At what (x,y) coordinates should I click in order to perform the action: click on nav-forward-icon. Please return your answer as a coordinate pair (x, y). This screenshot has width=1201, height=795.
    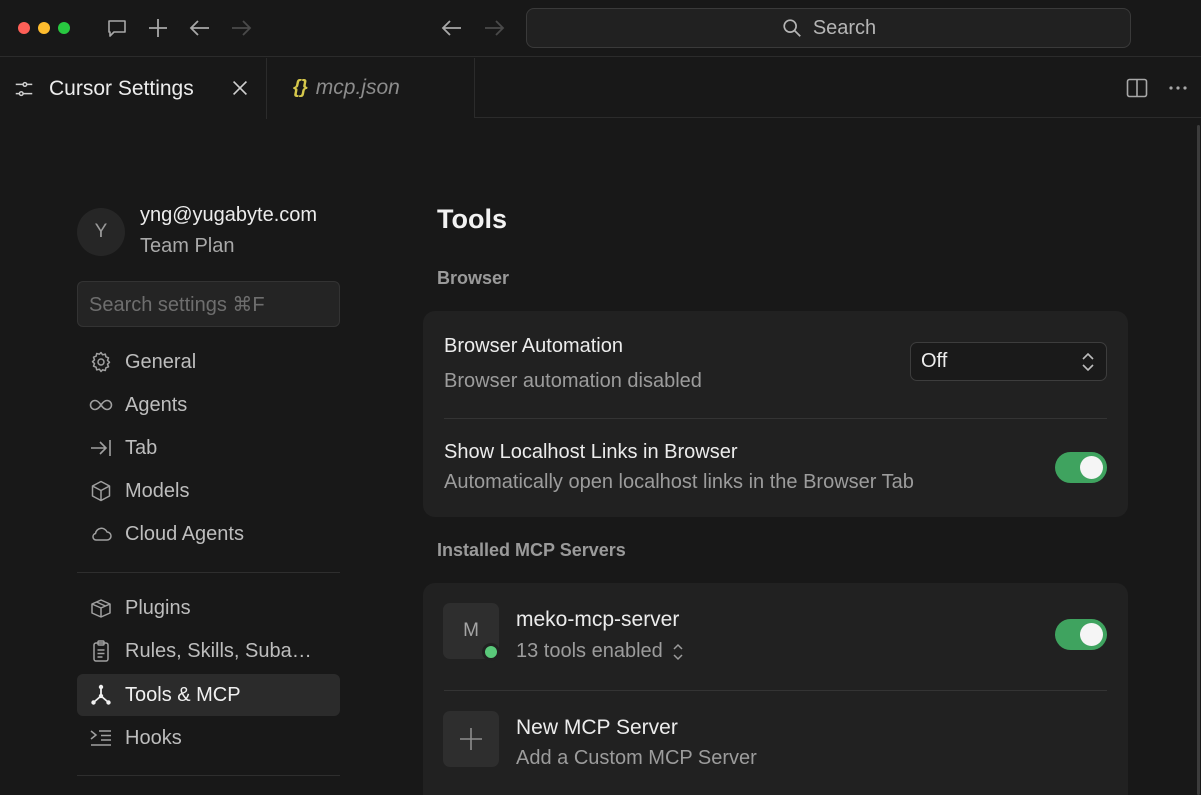
    Looking at the image, I should click on (494, 28).